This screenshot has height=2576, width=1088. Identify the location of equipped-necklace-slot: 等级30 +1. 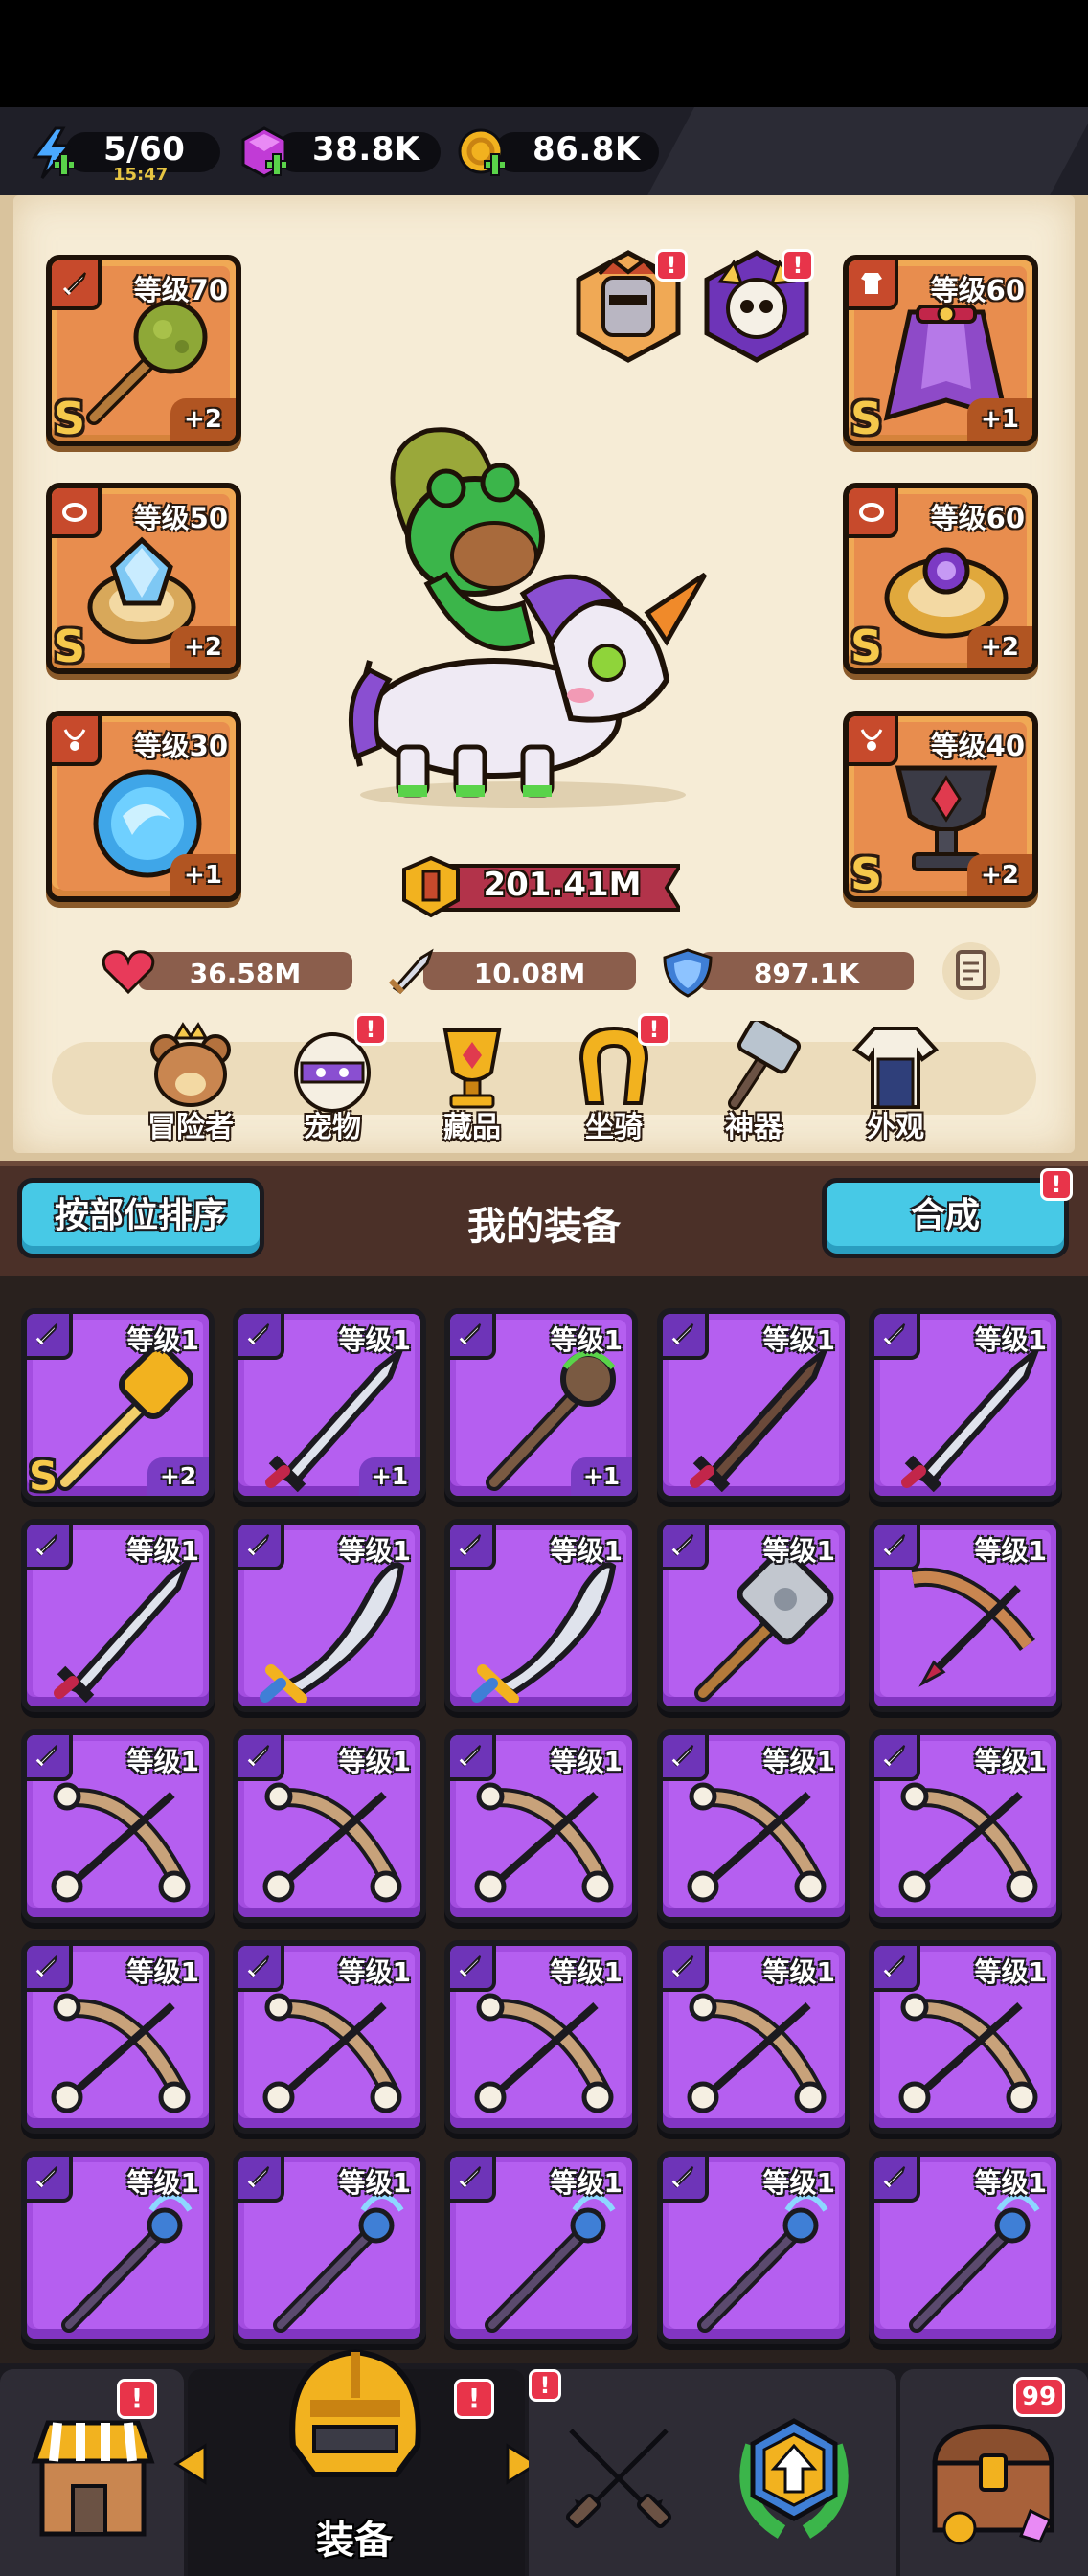
(143, 806).